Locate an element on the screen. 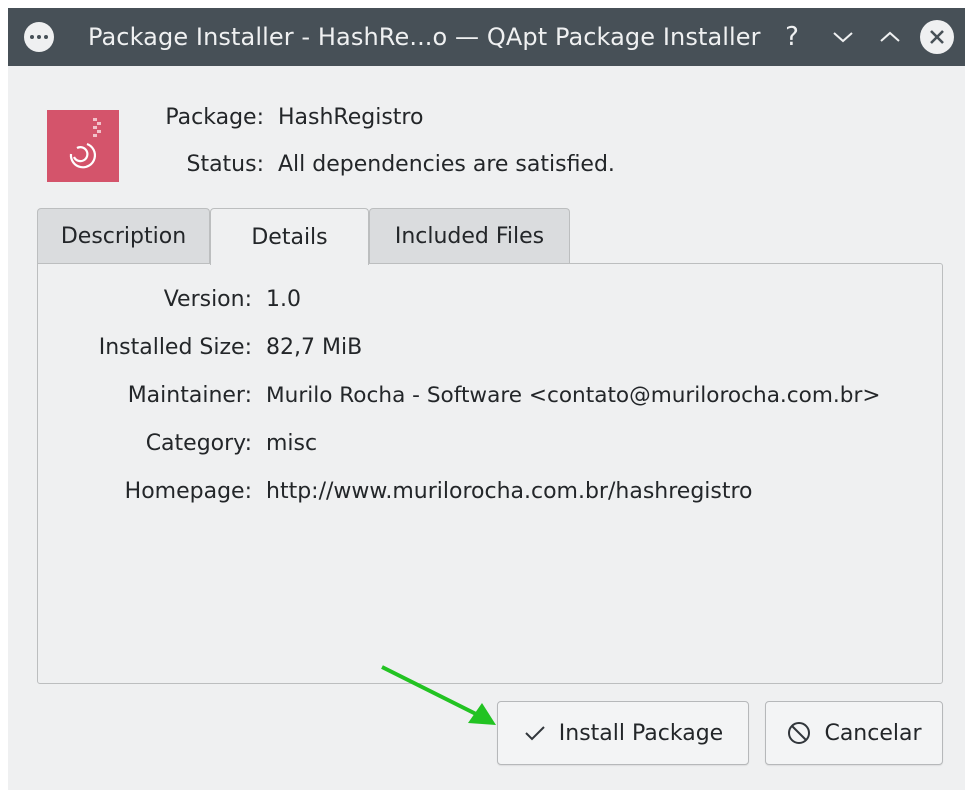 This screenshot has width=965, height=790. close-button is located at coordinates (937, 37).